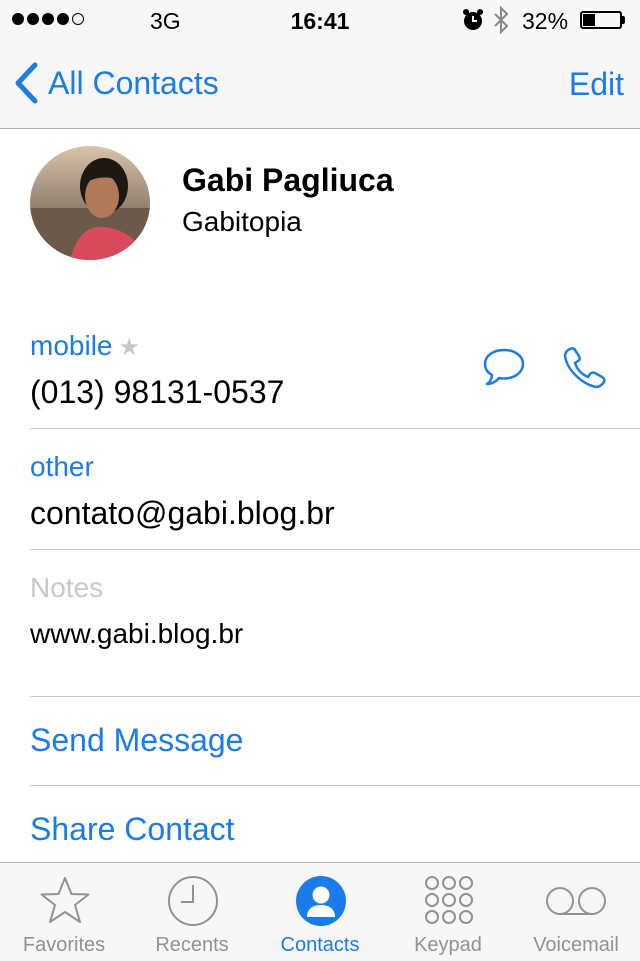 This screenshot has width=640, height=961. I want to click on tab-label: Recents, so click(192, 945).